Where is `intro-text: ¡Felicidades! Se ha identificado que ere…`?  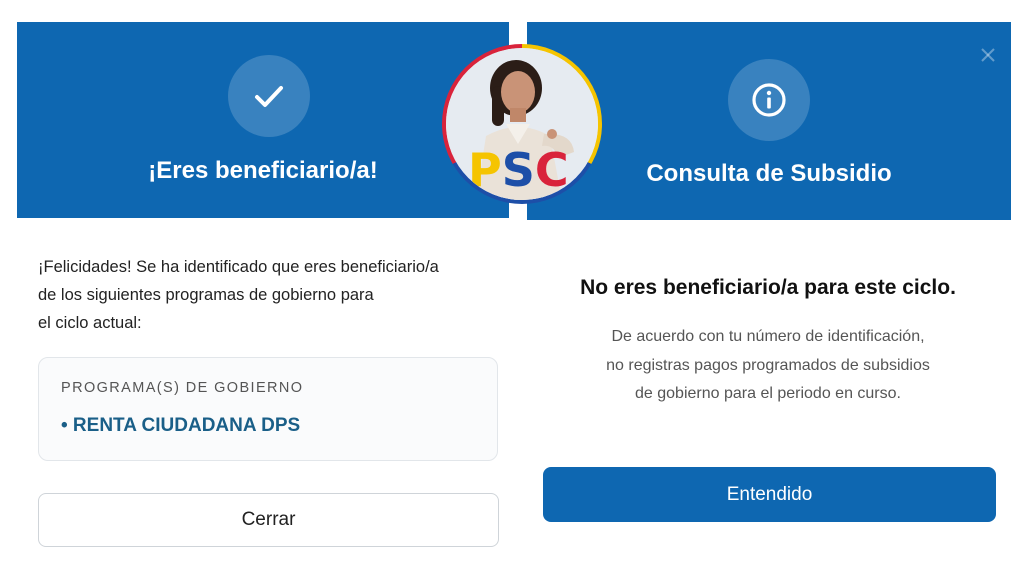 intro-text: ¡Felicidades! Se ha identificado que ere… is located at coordinates (273, 295).